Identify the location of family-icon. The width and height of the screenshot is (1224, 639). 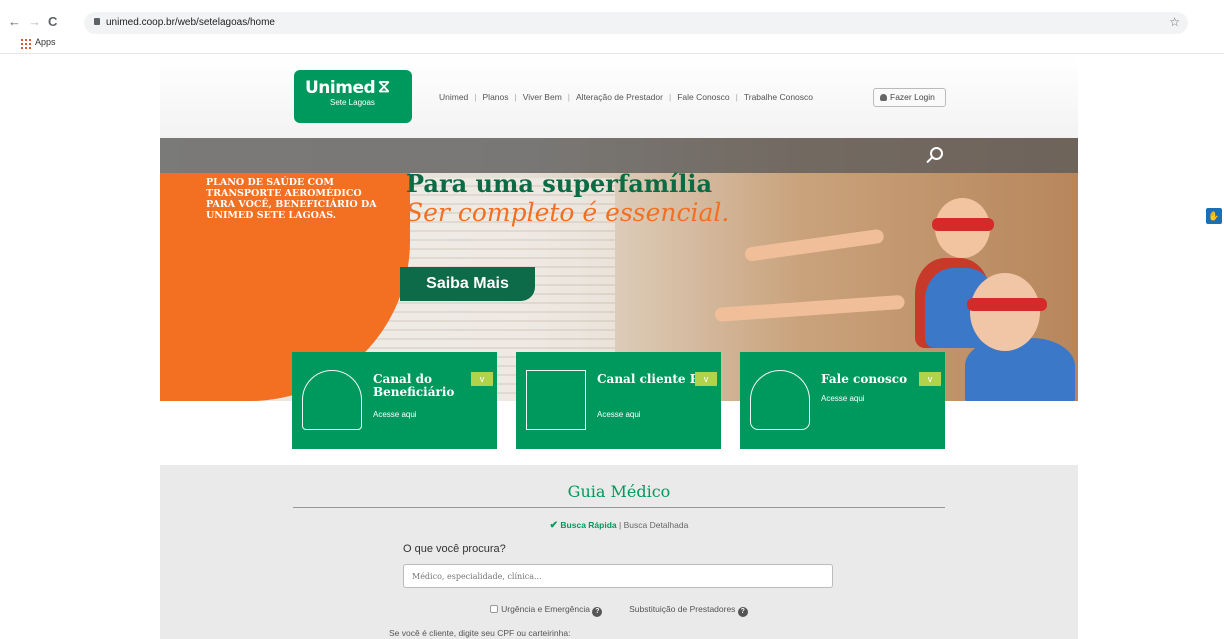
(332, 400).